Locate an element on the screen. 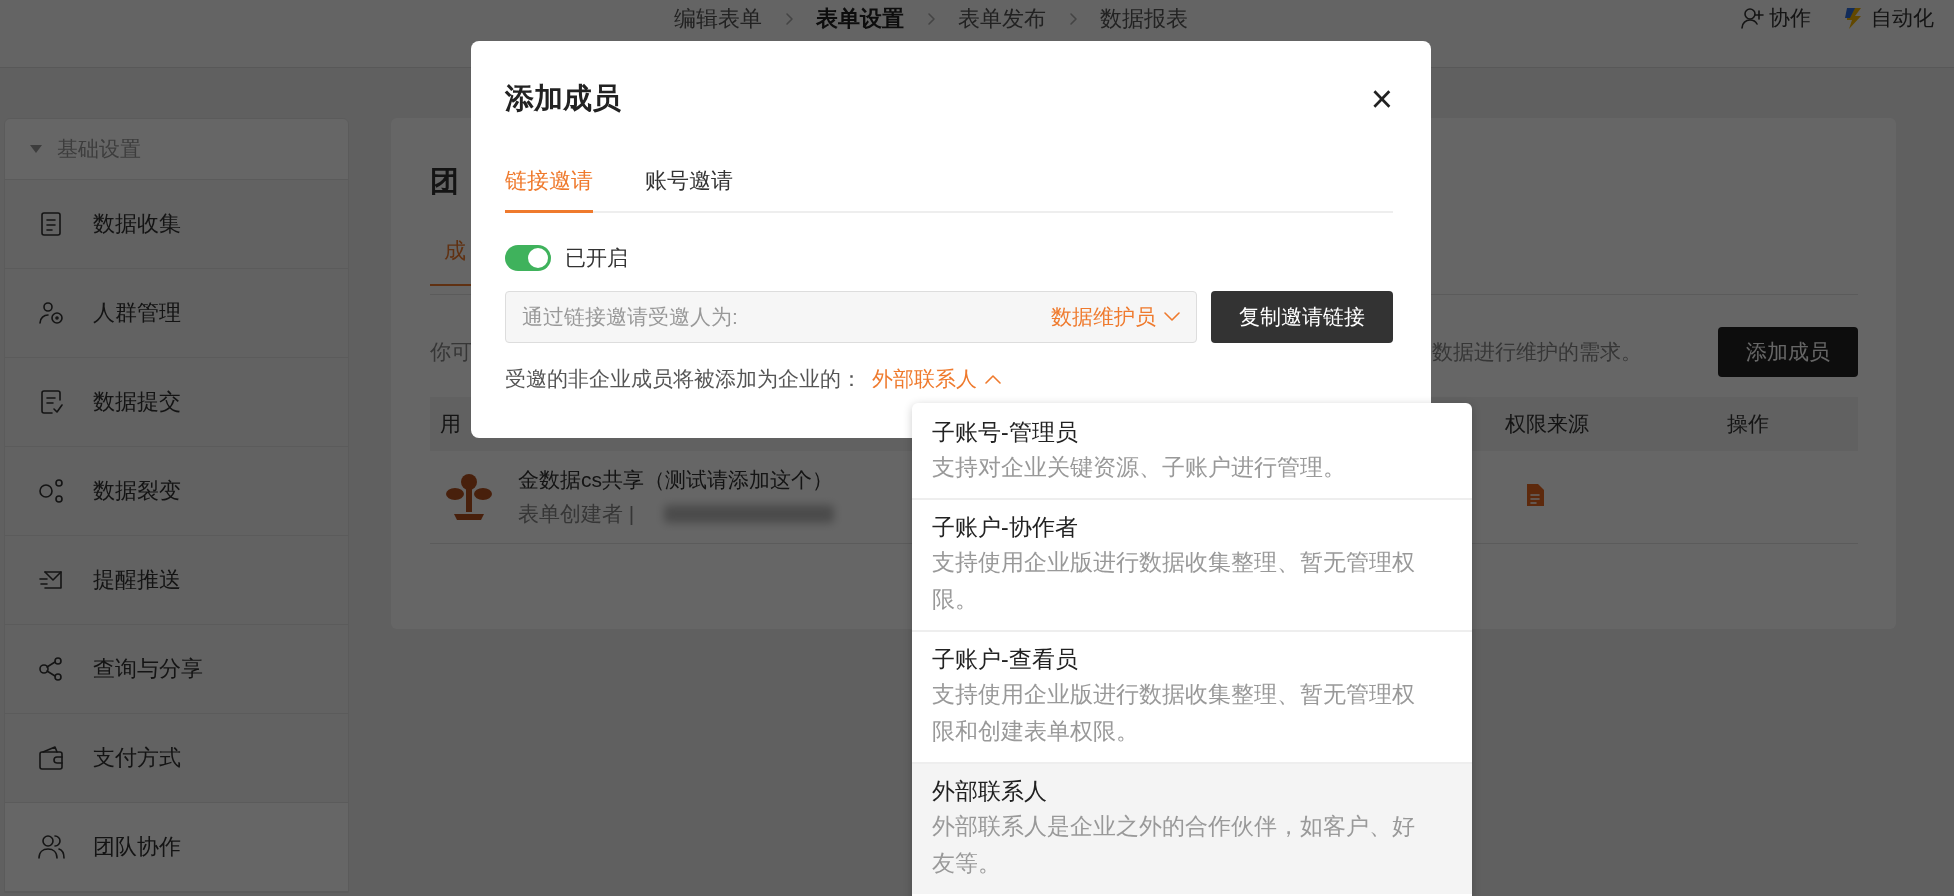 The image size is (1954, 896). person-icon is located at coordinates (51, 313).